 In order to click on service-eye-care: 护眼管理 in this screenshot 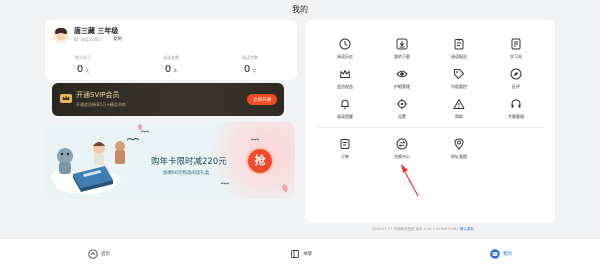, I will do `click(402, 79)`.